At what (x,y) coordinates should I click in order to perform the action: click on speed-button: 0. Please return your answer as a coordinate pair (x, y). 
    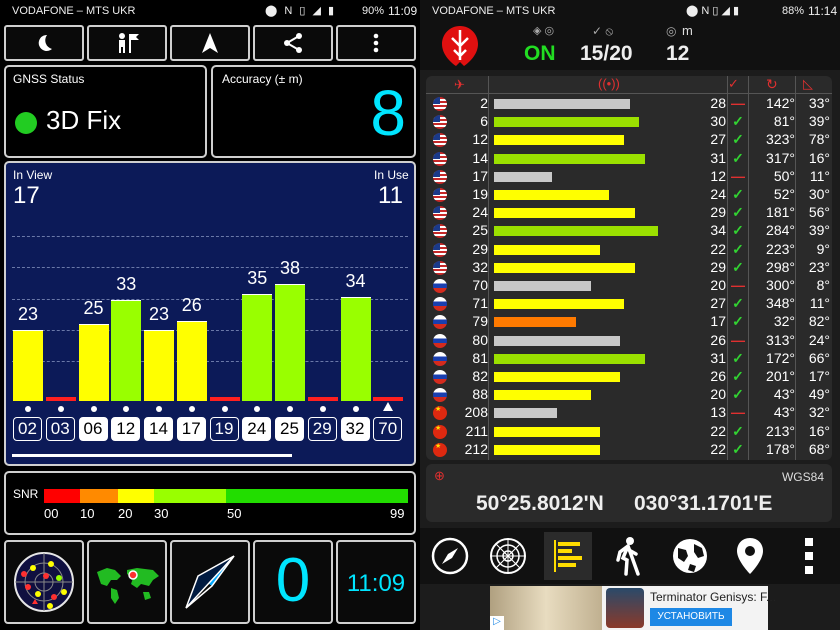
    Looking at the image, I should click on (293, 582).